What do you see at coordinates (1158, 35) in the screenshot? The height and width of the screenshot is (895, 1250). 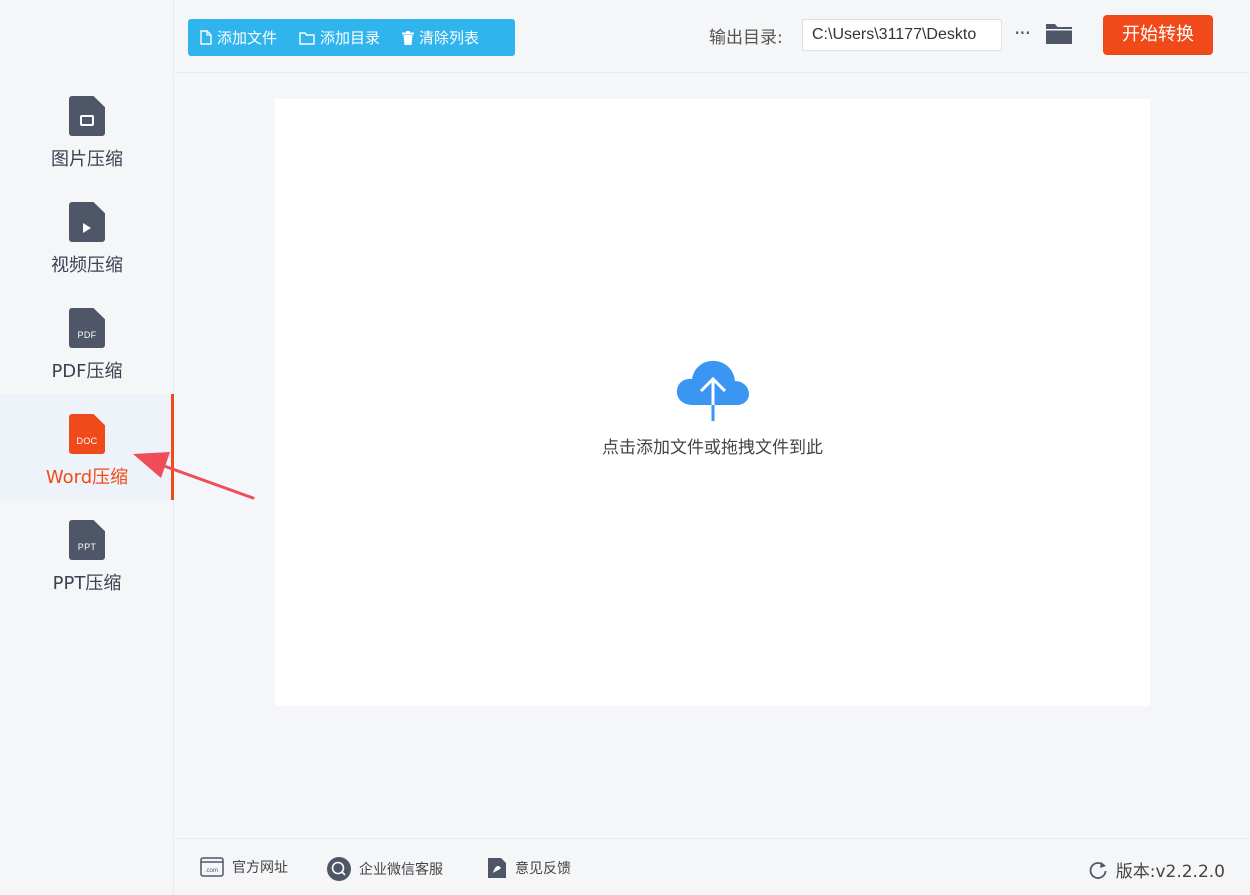 I see `start-convert-button: 开始转换` at bounding box center [1158, 35].